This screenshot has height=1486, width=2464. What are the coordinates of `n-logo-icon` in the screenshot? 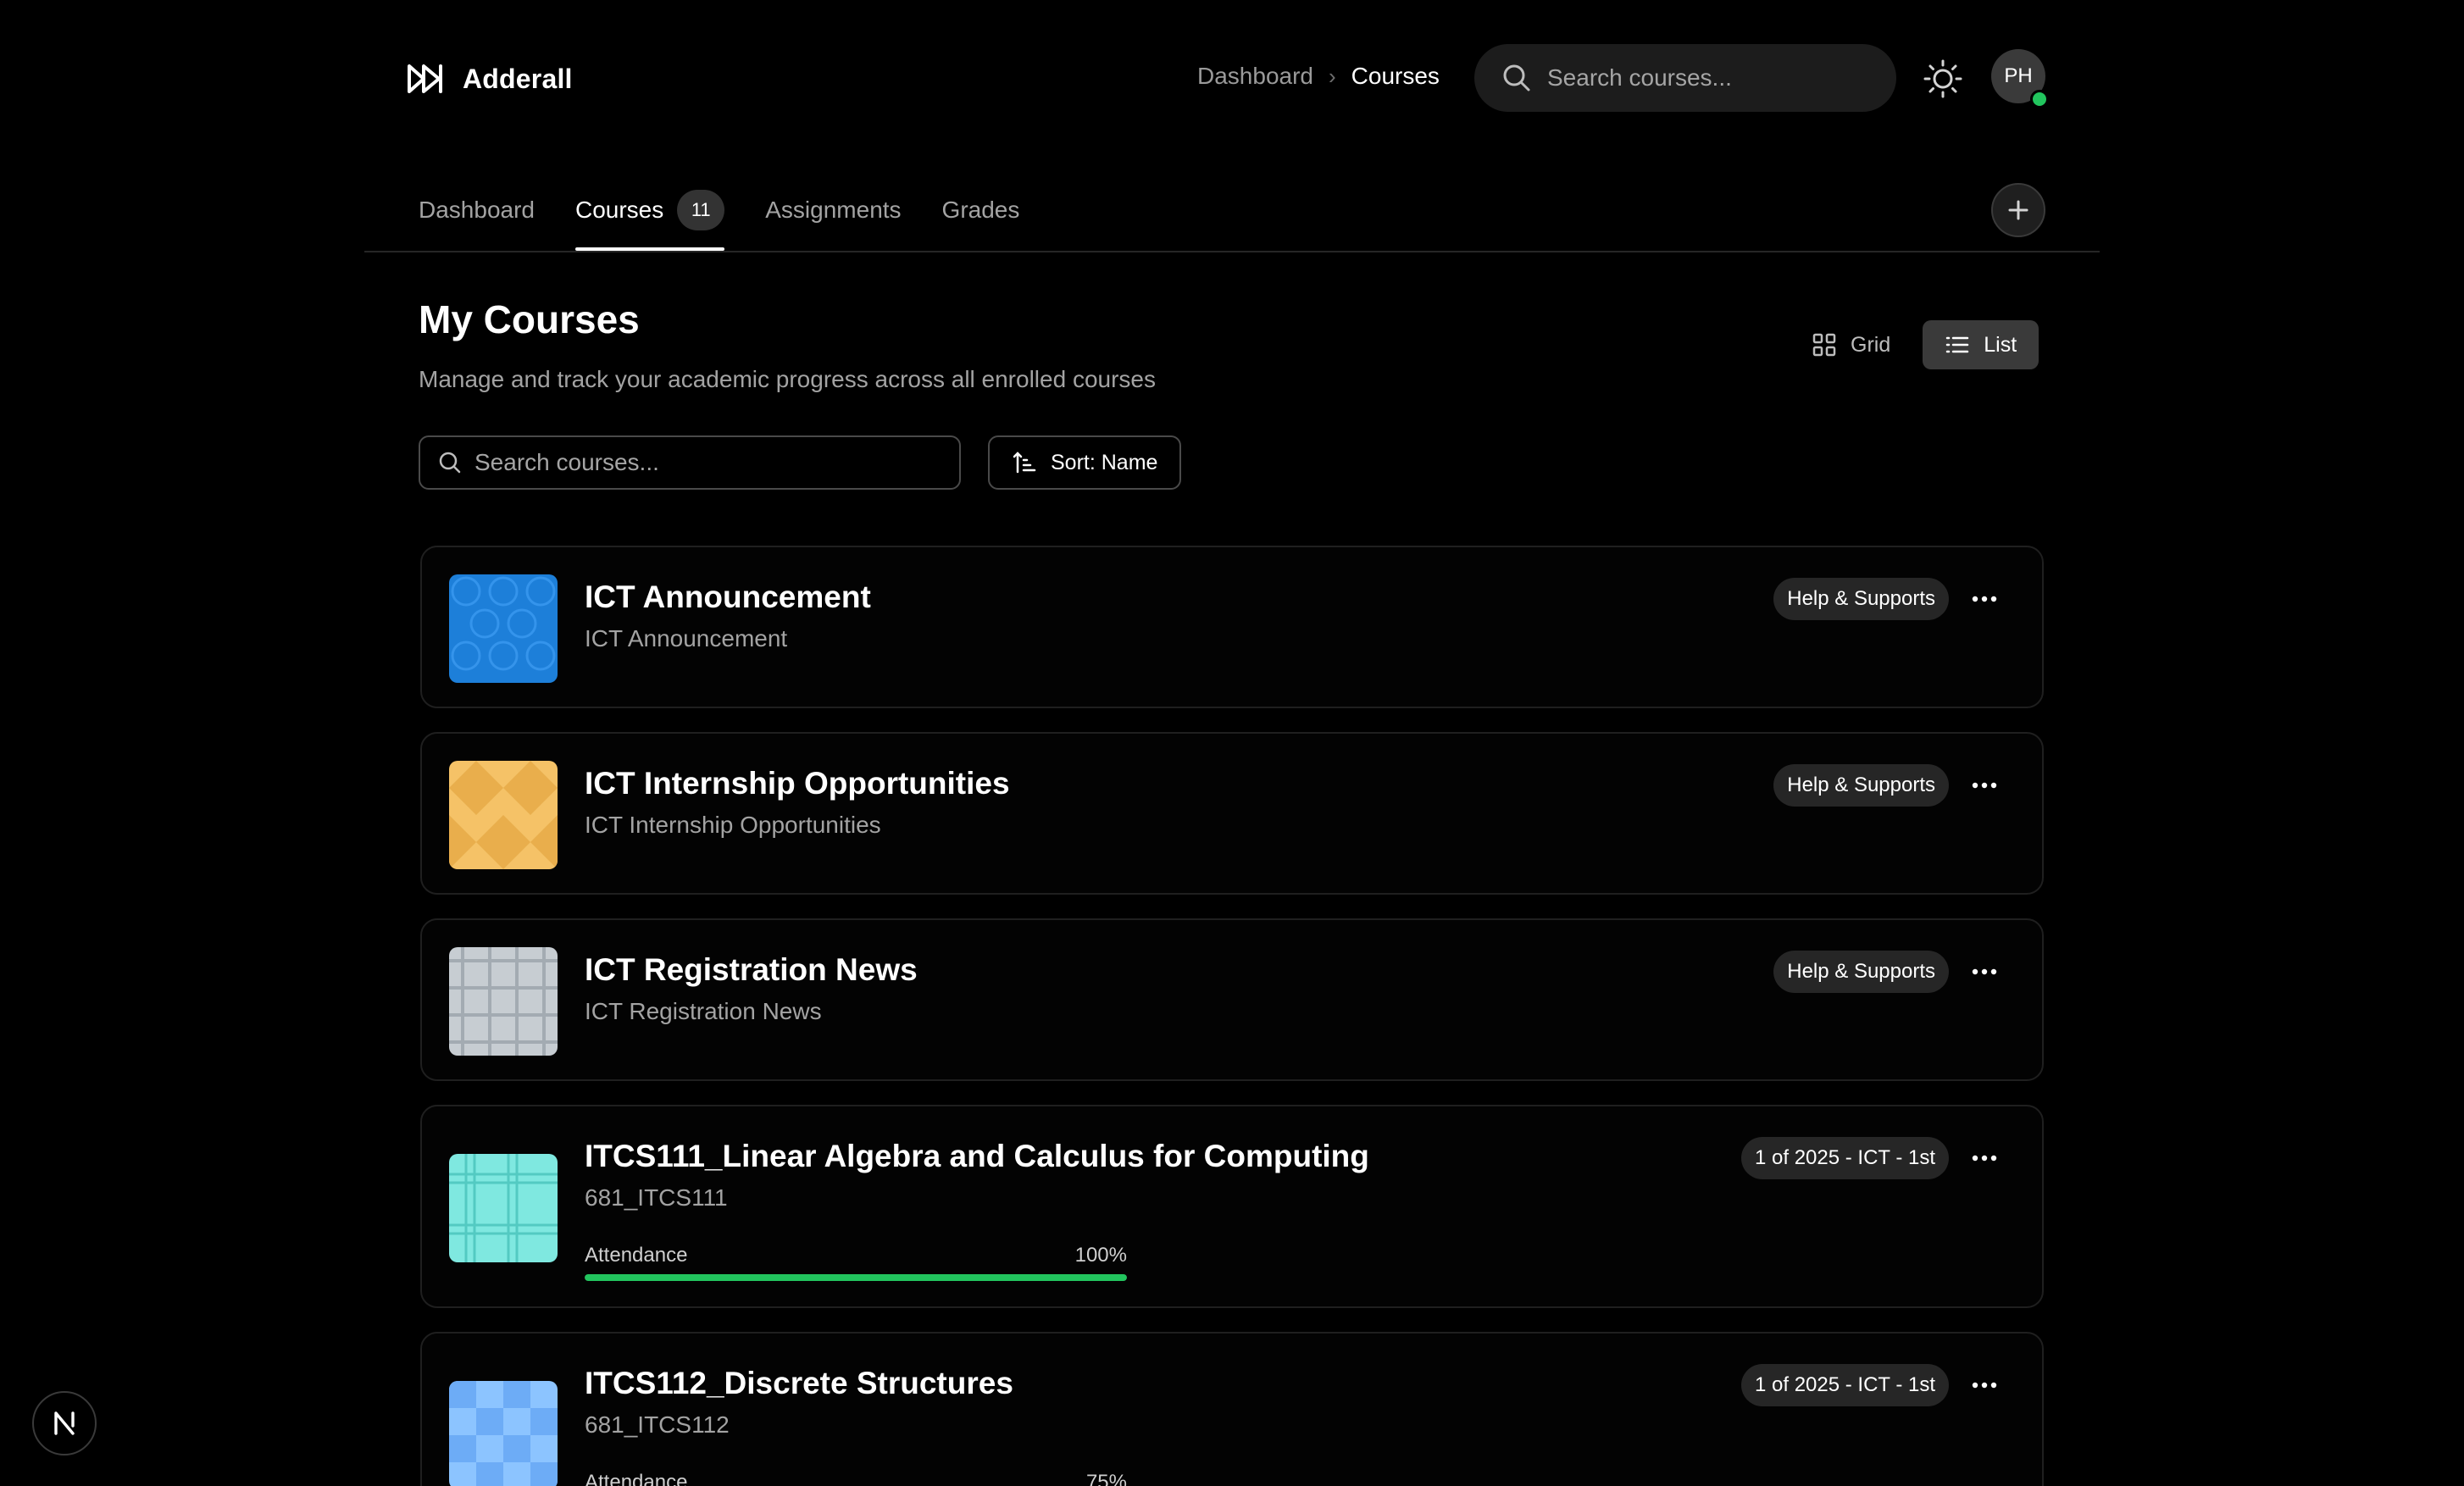 It's located at (65, 1423).